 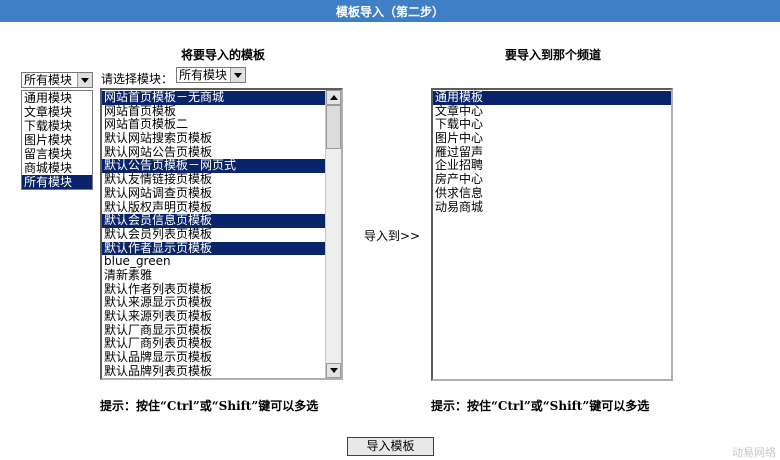 I want to click on page-title: 模板导入（第二步）, so click(x=389, y=11).